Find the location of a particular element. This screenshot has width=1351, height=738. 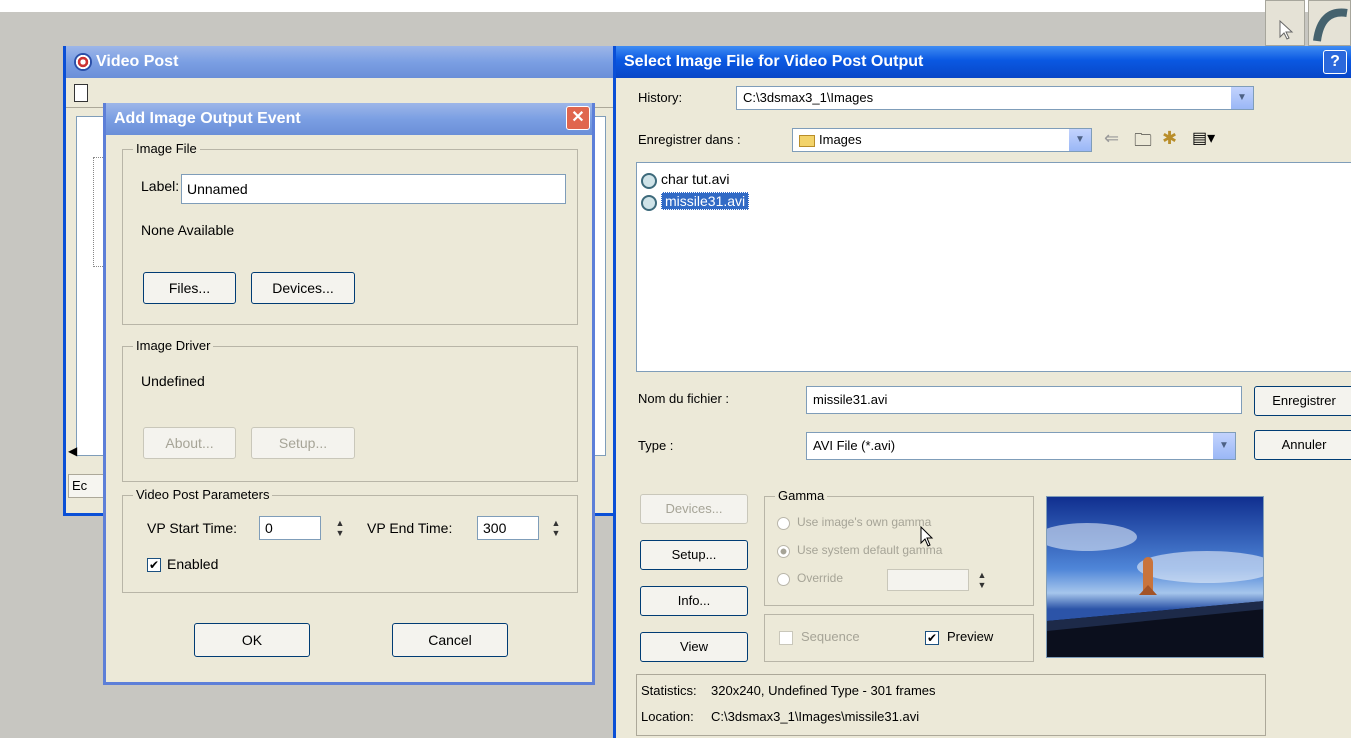

preview-label: Preview is located at coordinates (970, 636).